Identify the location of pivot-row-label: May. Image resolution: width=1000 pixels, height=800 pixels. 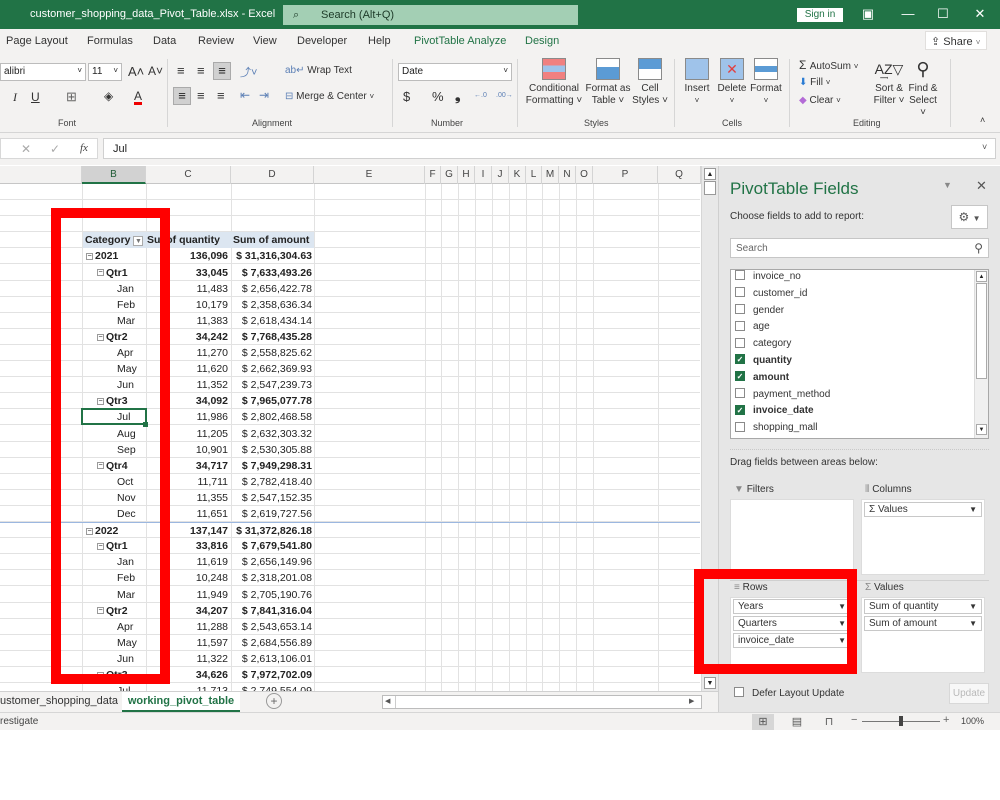
(114, 369).